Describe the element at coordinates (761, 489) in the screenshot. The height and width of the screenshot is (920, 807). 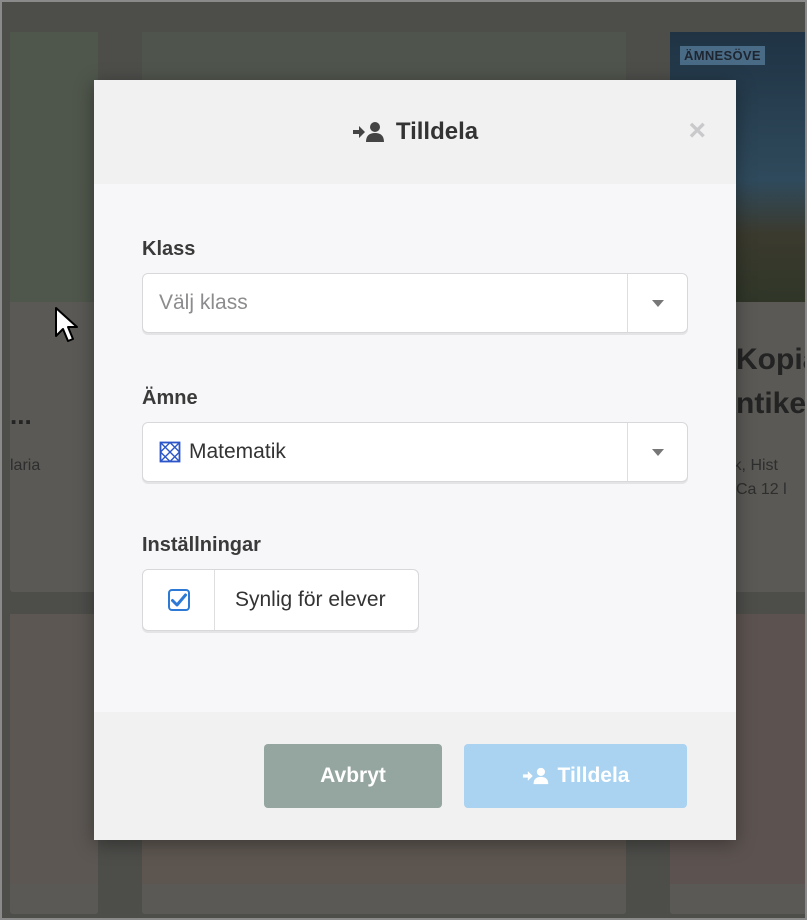
I see `card-subtitle: Ca 12 l` at that location.